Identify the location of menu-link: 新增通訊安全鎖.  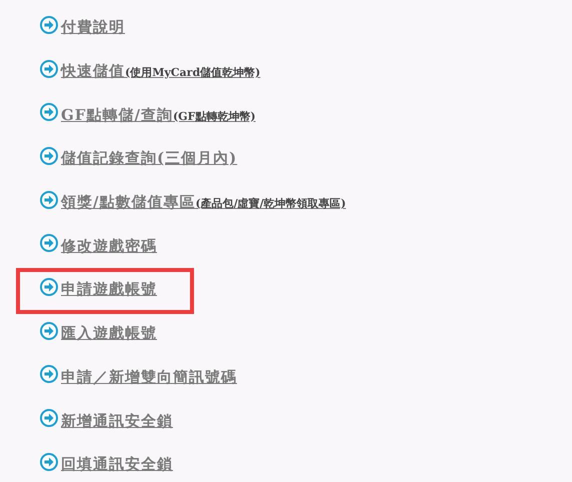
(117, 421).